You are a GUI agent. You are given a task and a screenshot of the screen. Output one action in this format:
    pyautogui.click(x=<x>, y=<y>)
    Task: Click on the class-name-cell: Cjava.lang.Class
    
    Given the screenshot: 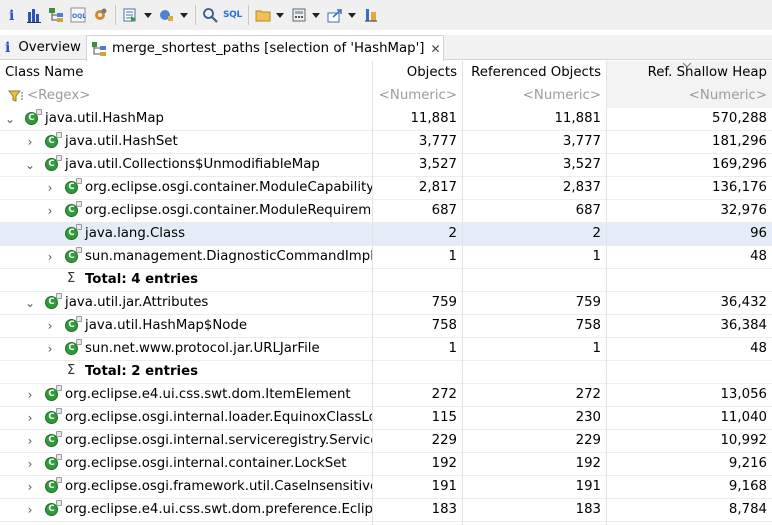 What is the action you would take?
    pyautogui.click(x=186, y=234)
    